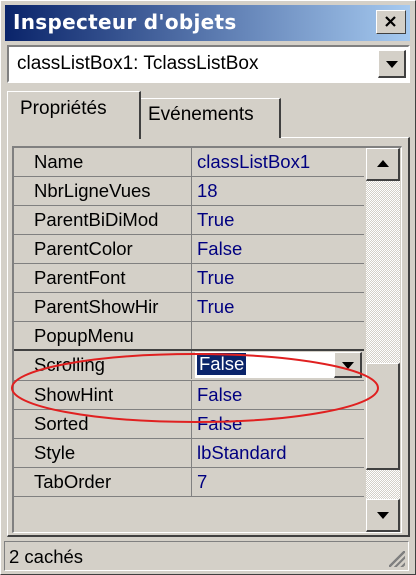 This screenshot has height=575, width=416. I want to click on close-icon, so click(390, 21).